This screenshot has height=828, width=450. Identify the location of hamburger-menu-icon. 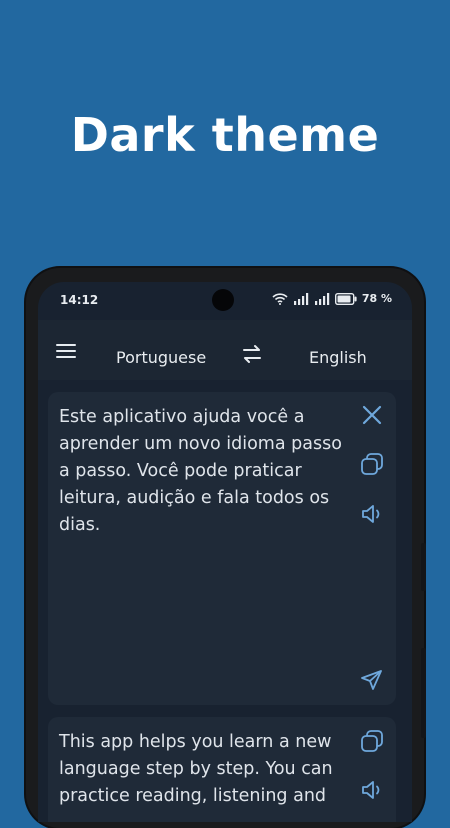
(66, 352).